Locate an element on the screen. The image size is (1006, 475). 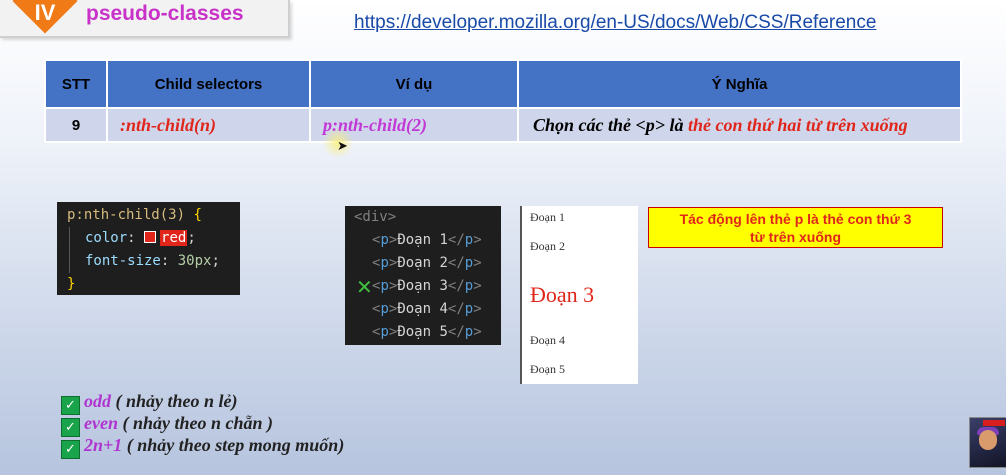
header-meaning: Ý Nghĩa is located at coordinates (739, 84).